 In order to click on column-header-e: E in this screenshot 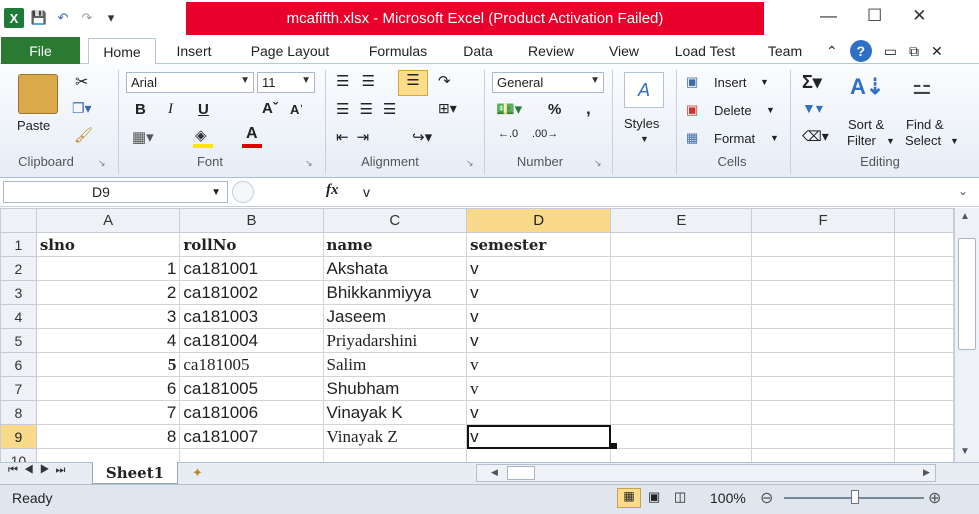, I will do `click(681, 220)`.